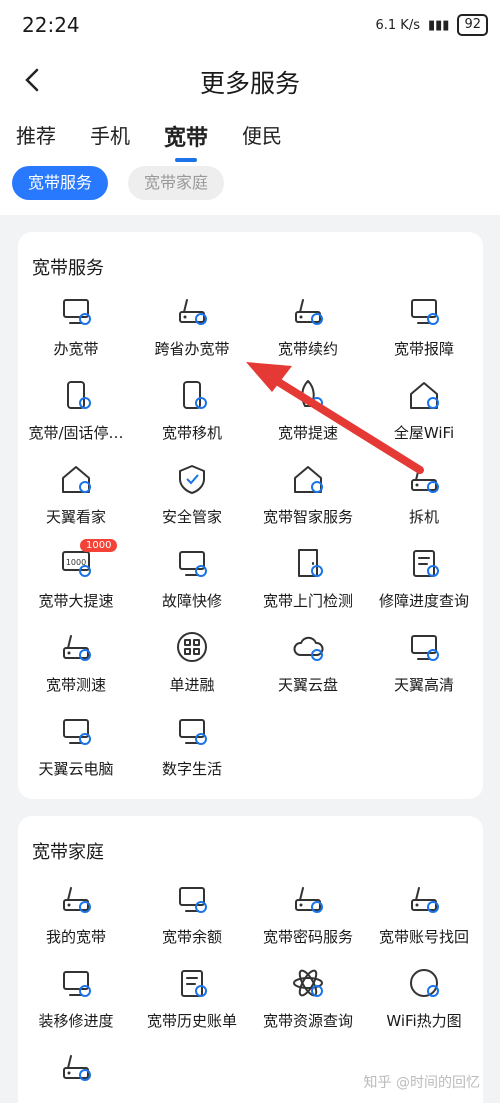  Describe the element at coordinates (76, 479) in the screenshot. I see `home-eye-icon` at that location.